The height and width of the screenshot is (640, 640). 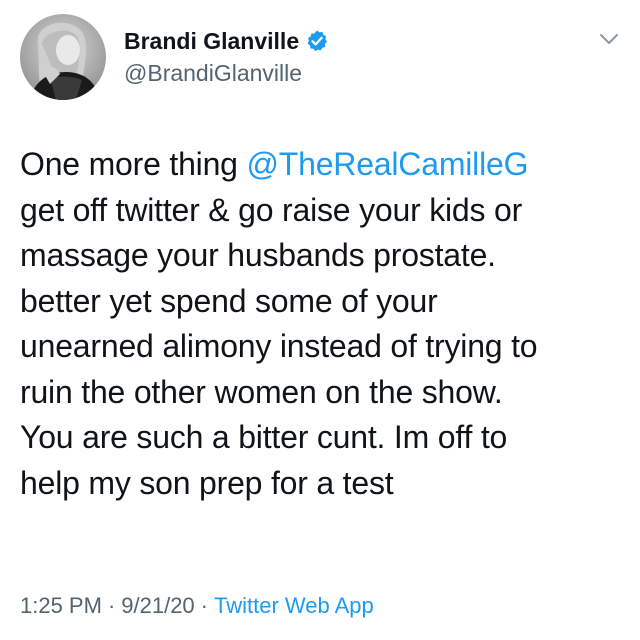 I want to click on tweet-time: 1:25 PM, so click(x=61, y=605).